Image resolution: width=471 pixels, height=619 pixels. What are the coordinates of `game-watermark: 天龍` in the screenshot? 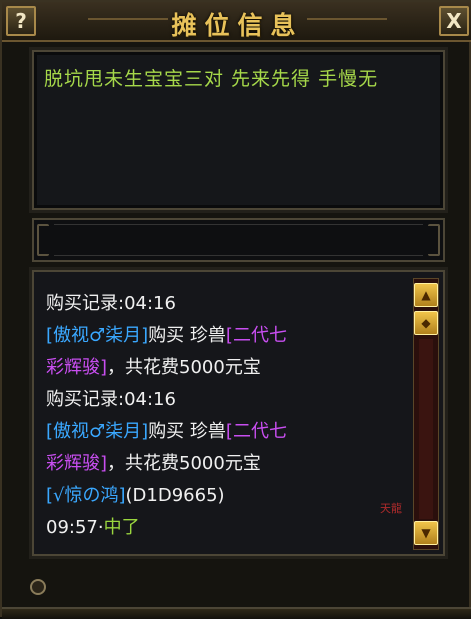 It's located at (391, 508).